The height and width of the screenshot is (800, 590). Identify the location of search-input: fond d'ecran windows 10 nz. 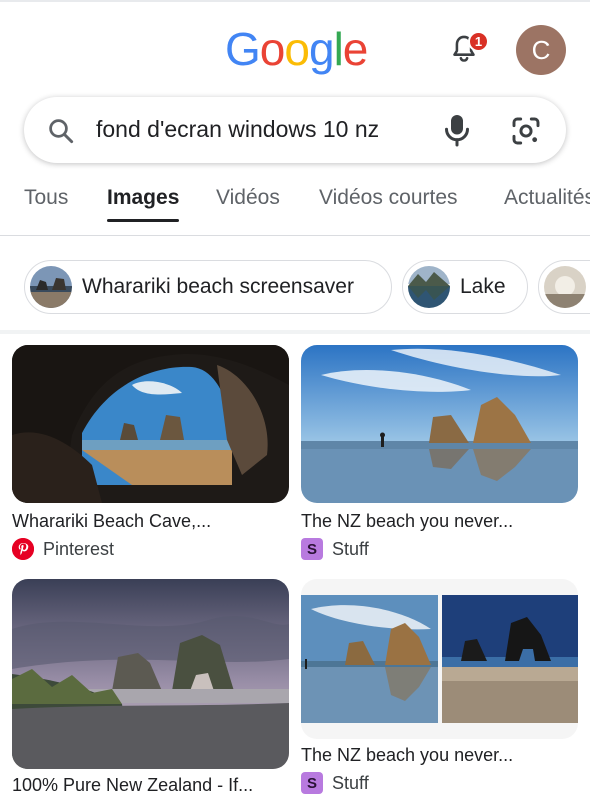
(237, 129).